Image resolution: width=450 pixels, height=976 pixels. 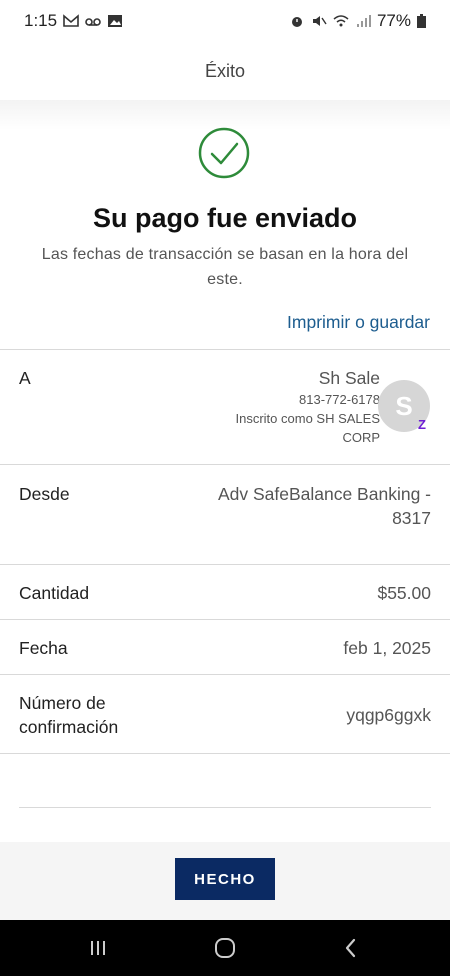 I want to click on home-icon, so click(x=225, y=948).